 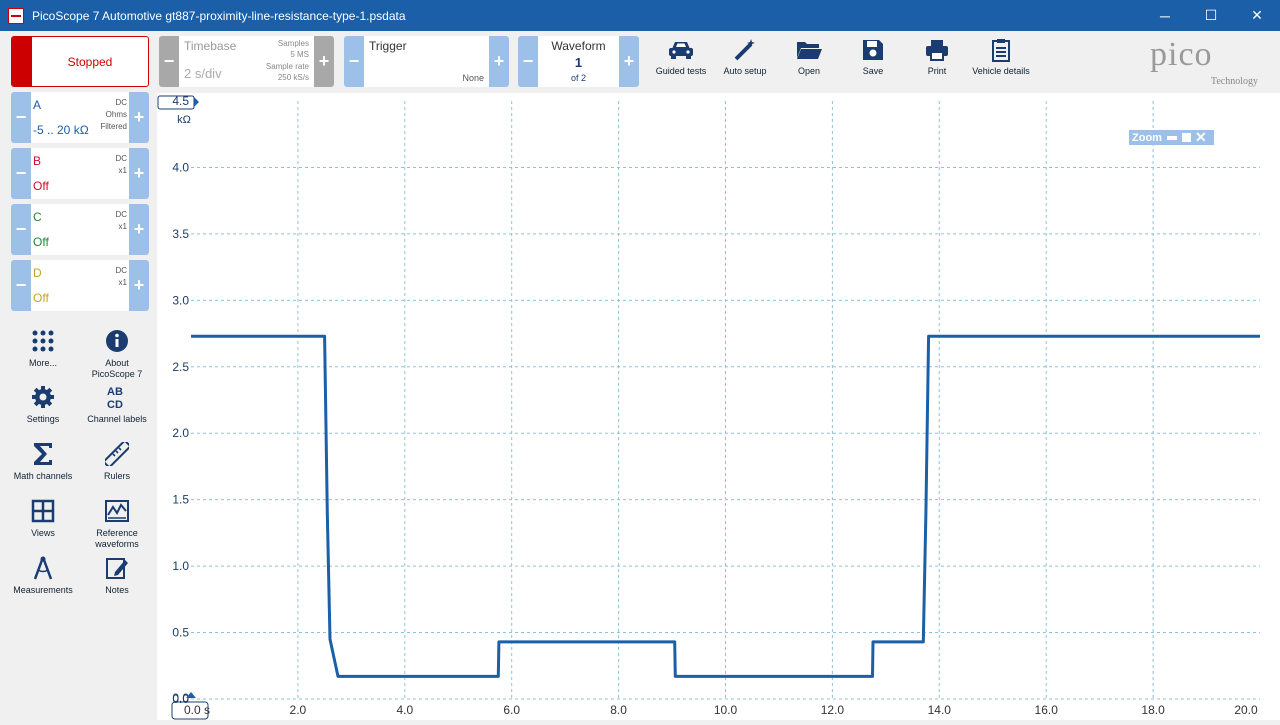 I want to click on settings-button: Settings, so click(x=43, y=402).